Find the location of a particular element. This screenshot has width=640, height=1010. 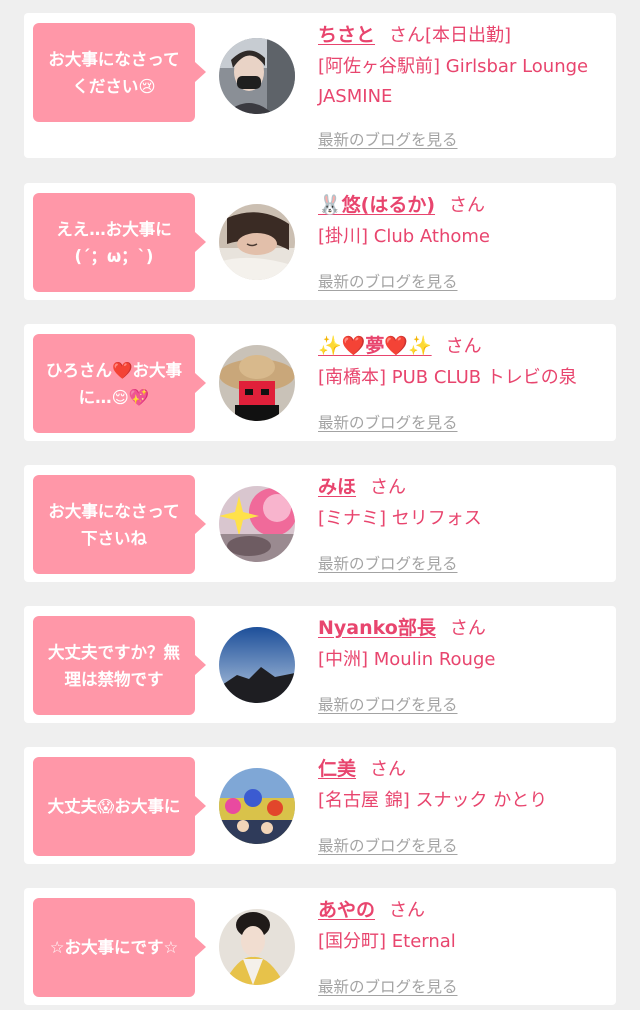

name-line: あやの さん is located at coordinates (464, 910).